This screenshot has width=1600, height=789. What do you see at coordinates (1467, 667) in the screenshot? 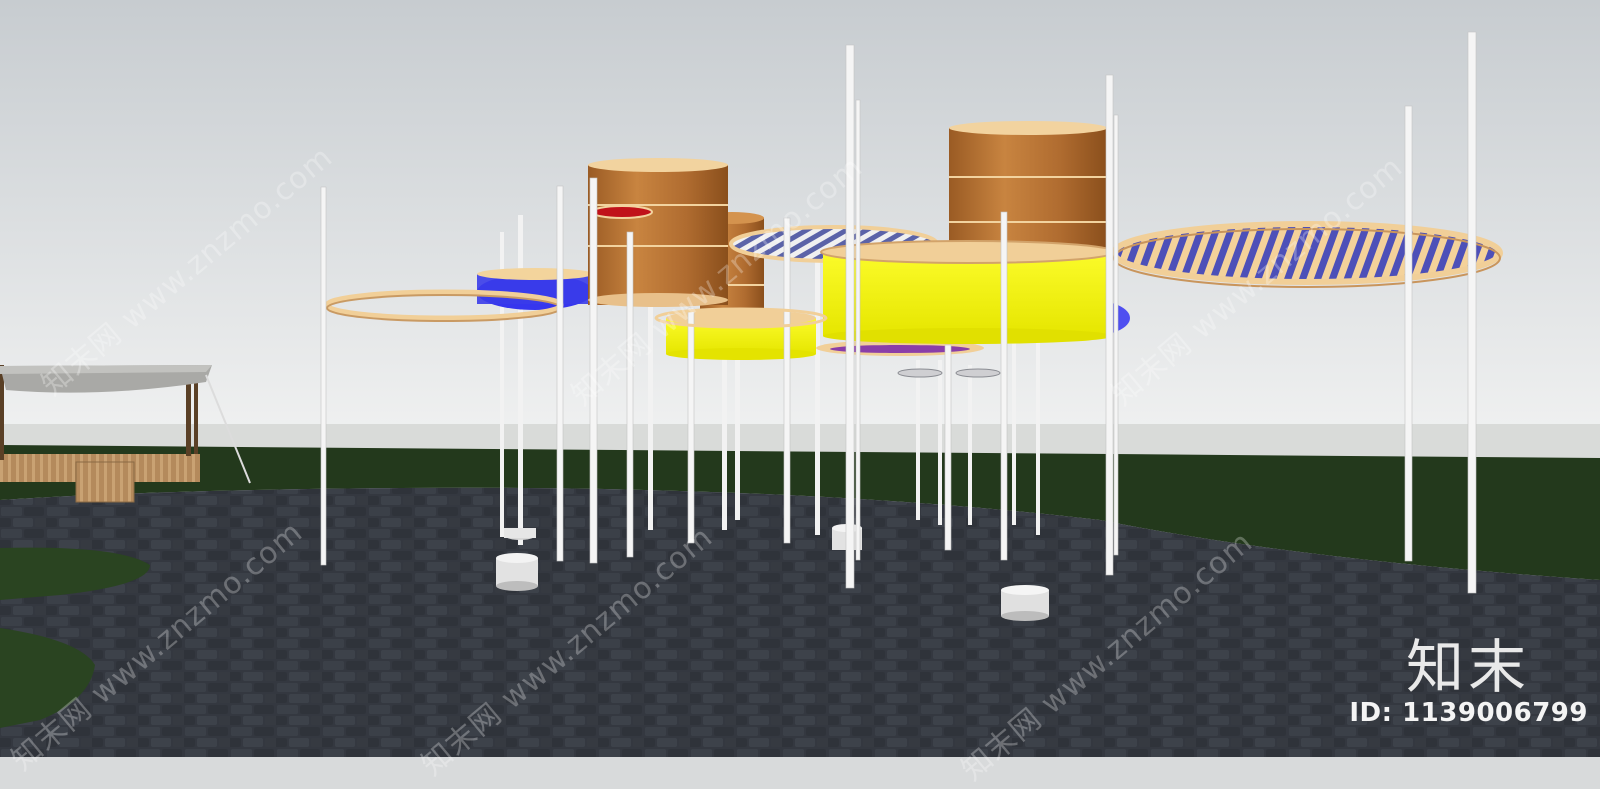
I see `brand-logo-text: 知末` at bounding box center [1467, 667].